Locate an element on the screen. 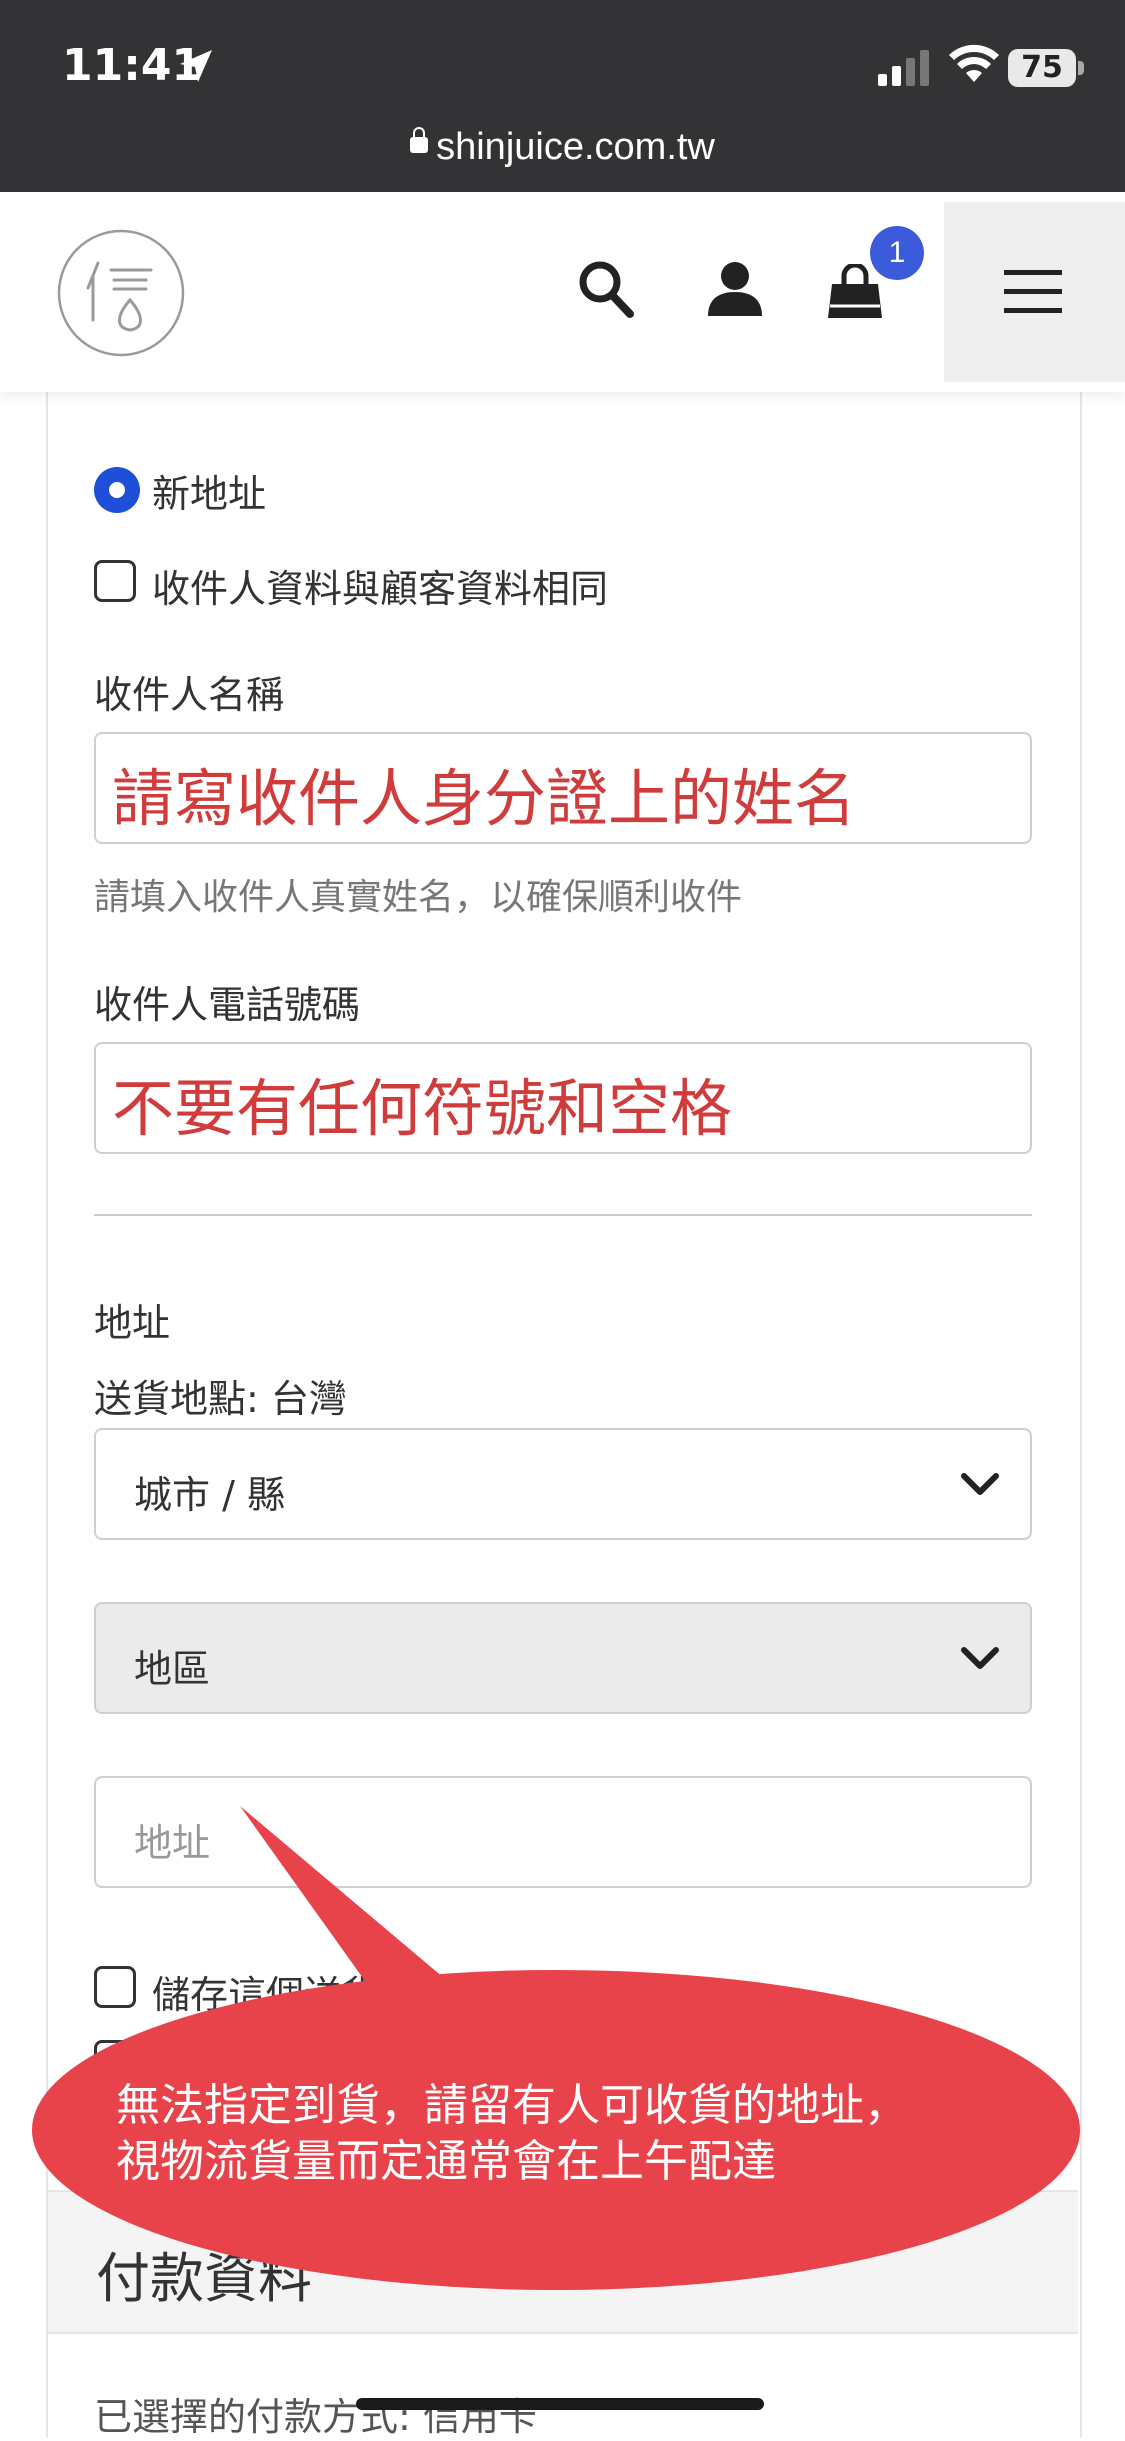  menu-button is located at coordinates (1034, 292).